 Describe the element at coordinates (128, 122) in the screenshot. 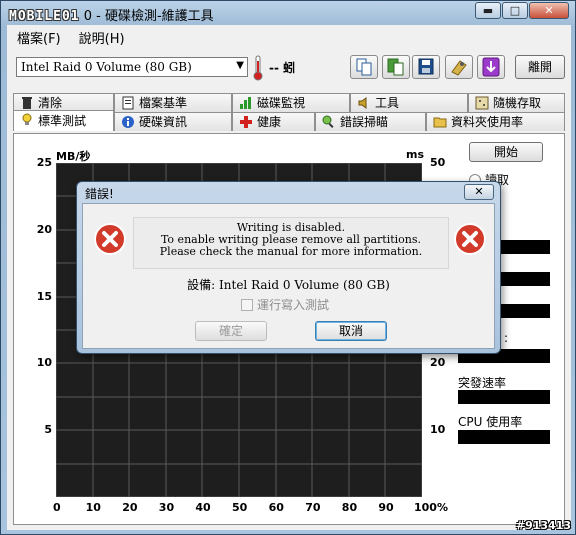

I see `info-icon` at that location.